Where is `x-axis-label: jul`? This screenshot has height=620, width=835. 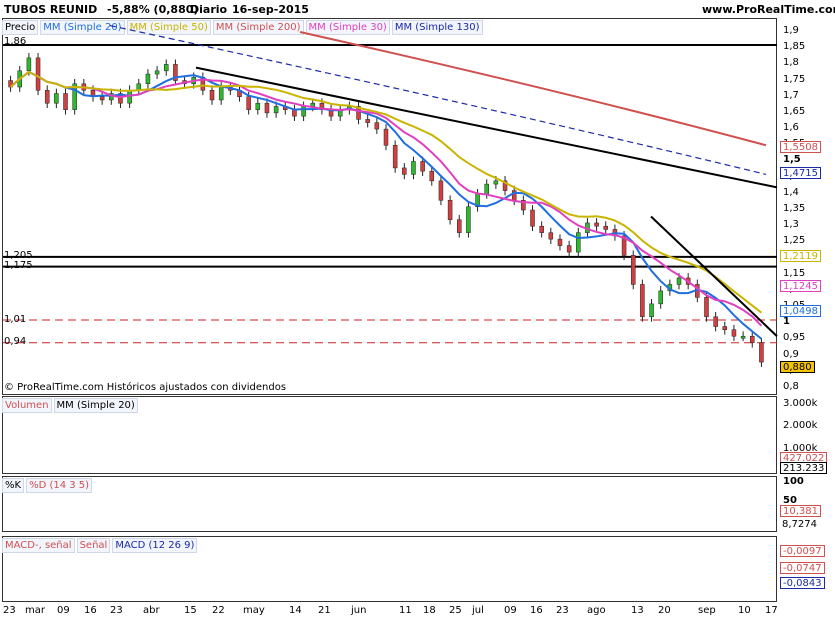
x-axis-label: jul is located at coordinates (478, 610).